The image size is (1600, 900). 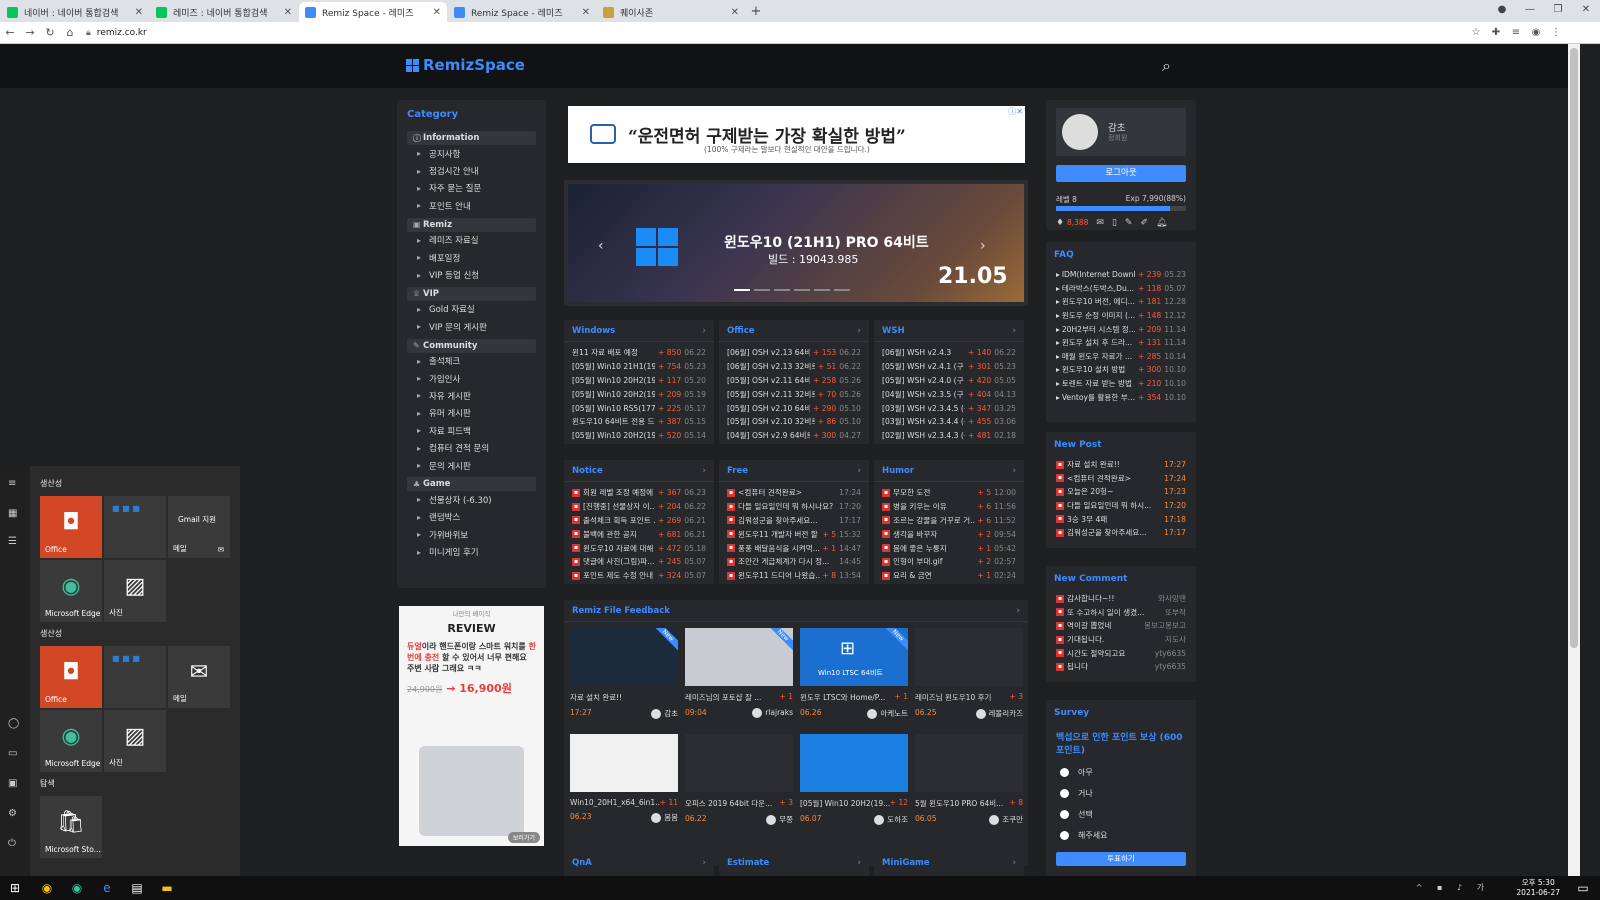 What do you see at coordinates (135, 677) in the screenshot?
I see `office-apps-tile-2: ■ ■ ■` at bounding box center [135, 677].